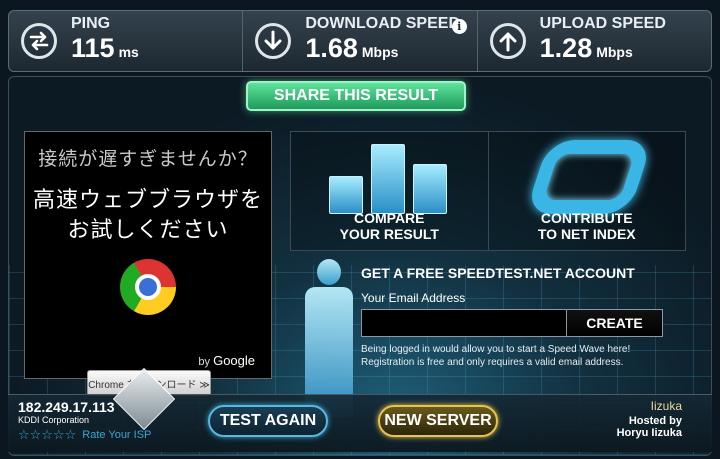 The height and width of the screenshot is (459, 720). I want to click on create-account-button: CREATE, so click(615, 323).